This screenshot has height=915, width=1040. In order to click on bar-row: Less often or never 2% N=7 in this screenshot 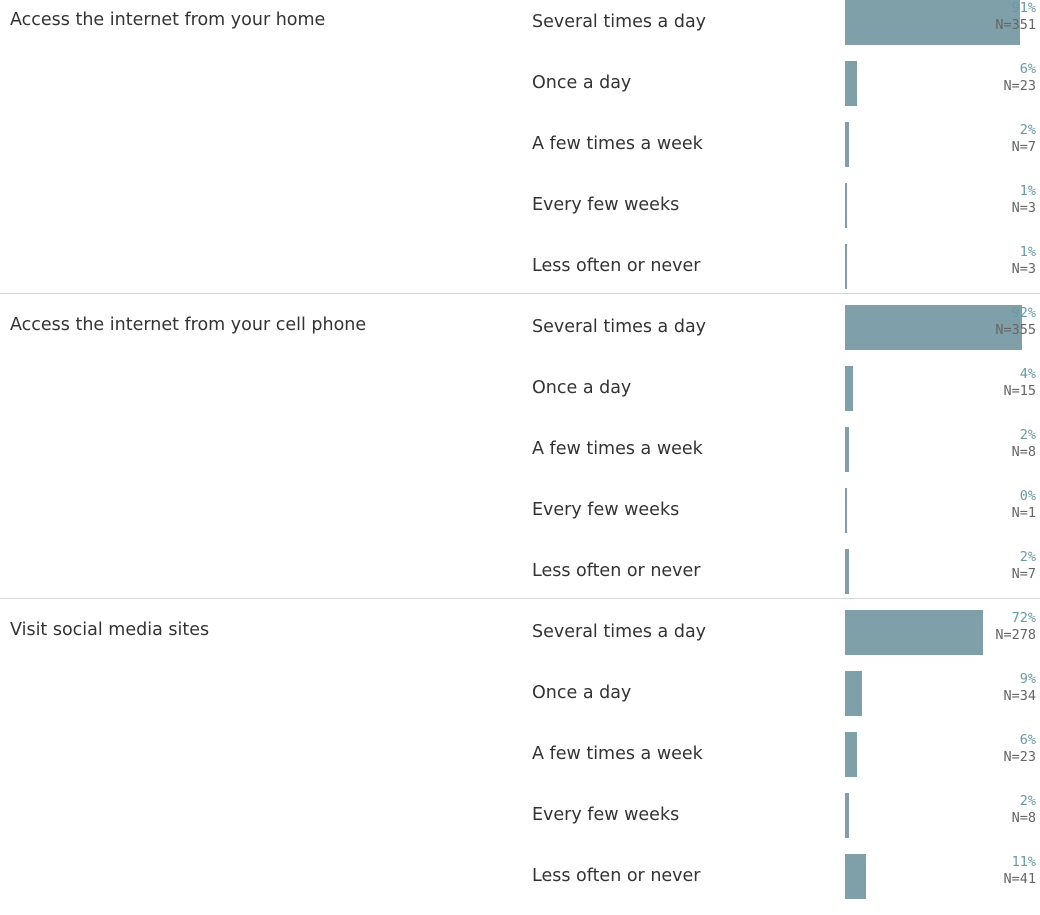, I will do `click(520, 579)`.